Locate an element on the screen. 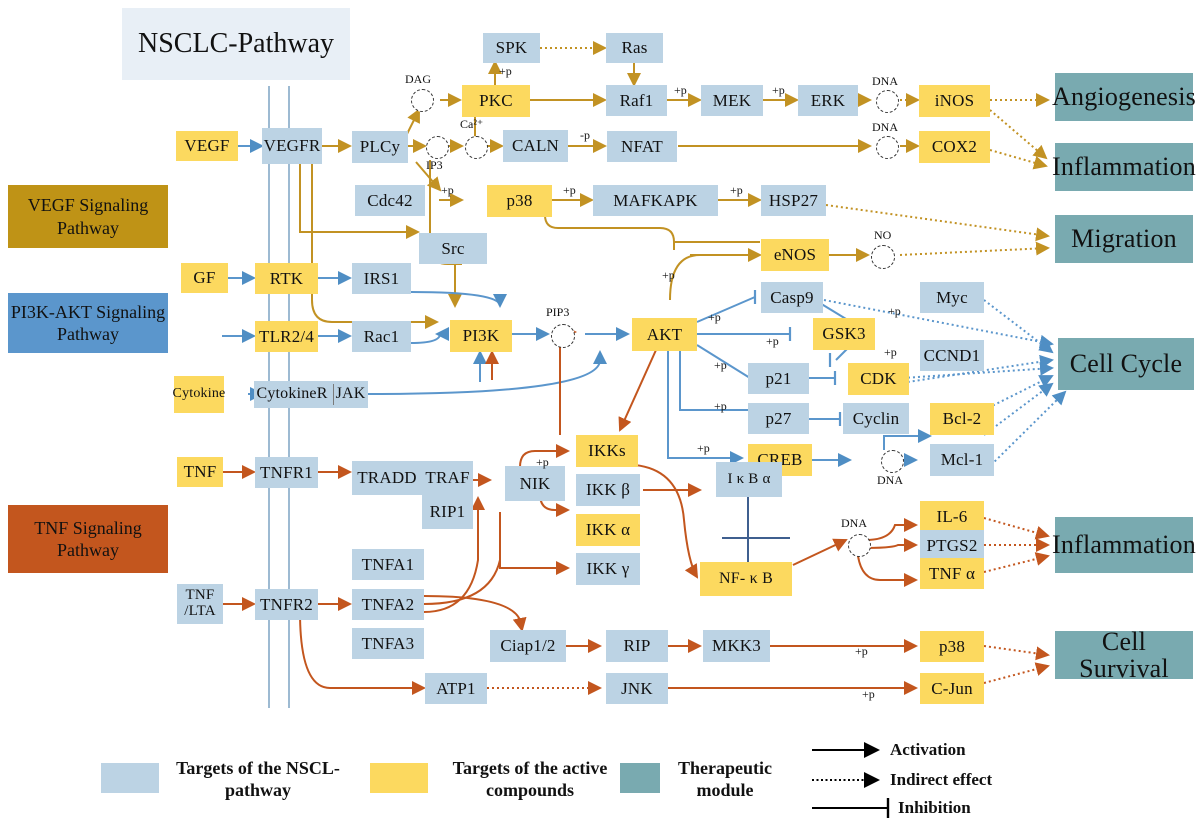 This screenshot has height=825, width=1200. edge-label-p-nik: +p is located at coordinates (542, 462).